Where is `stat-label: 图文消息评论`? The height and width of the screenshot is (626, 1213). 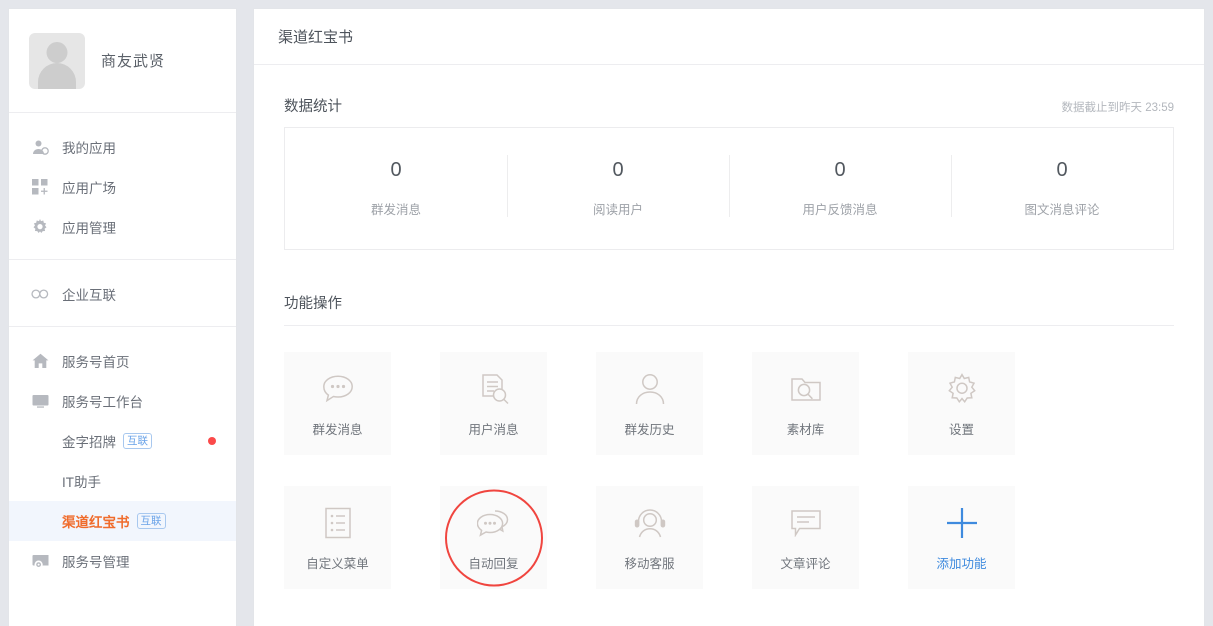 stat-label: 图文消息评论 is located at coordinates (1062, 210).